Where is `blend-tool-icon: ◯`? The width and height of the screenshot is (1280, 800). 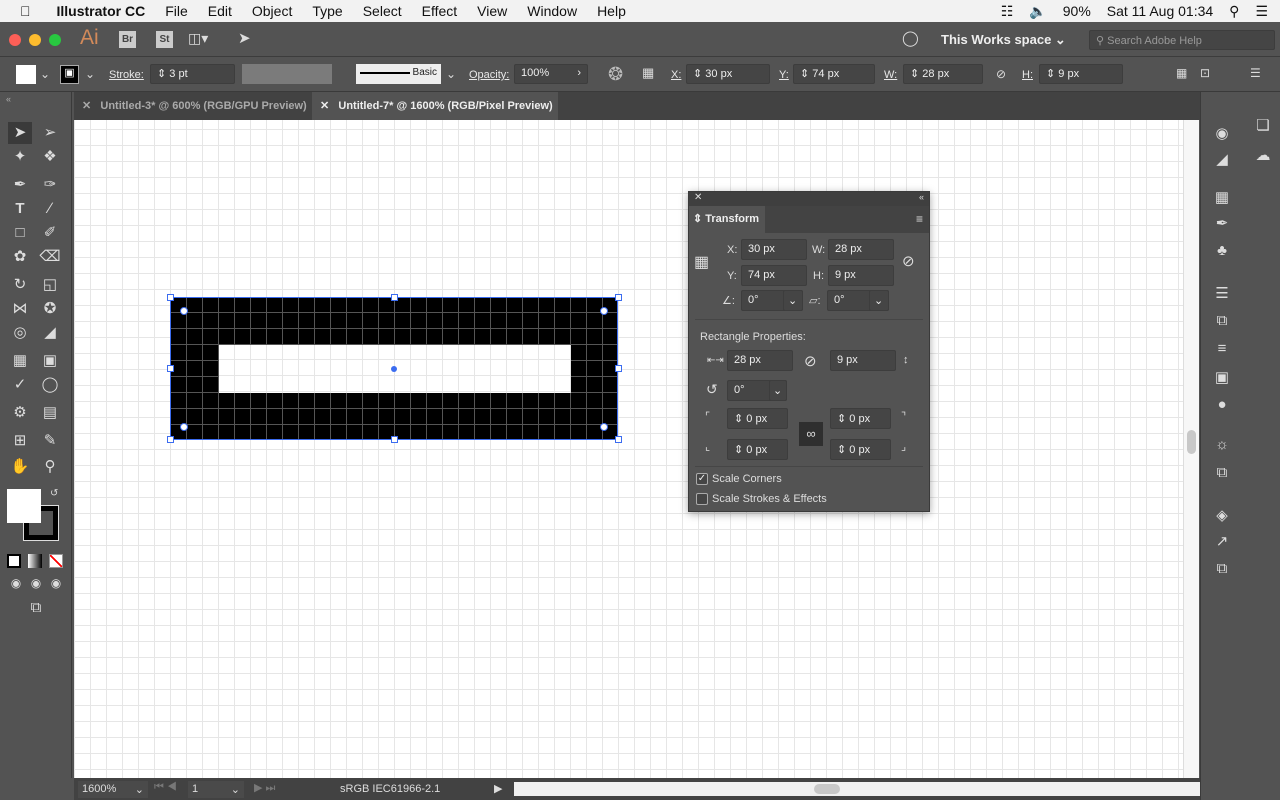
blend-tool-icon: ◯ is located at coordinates (50, 385).